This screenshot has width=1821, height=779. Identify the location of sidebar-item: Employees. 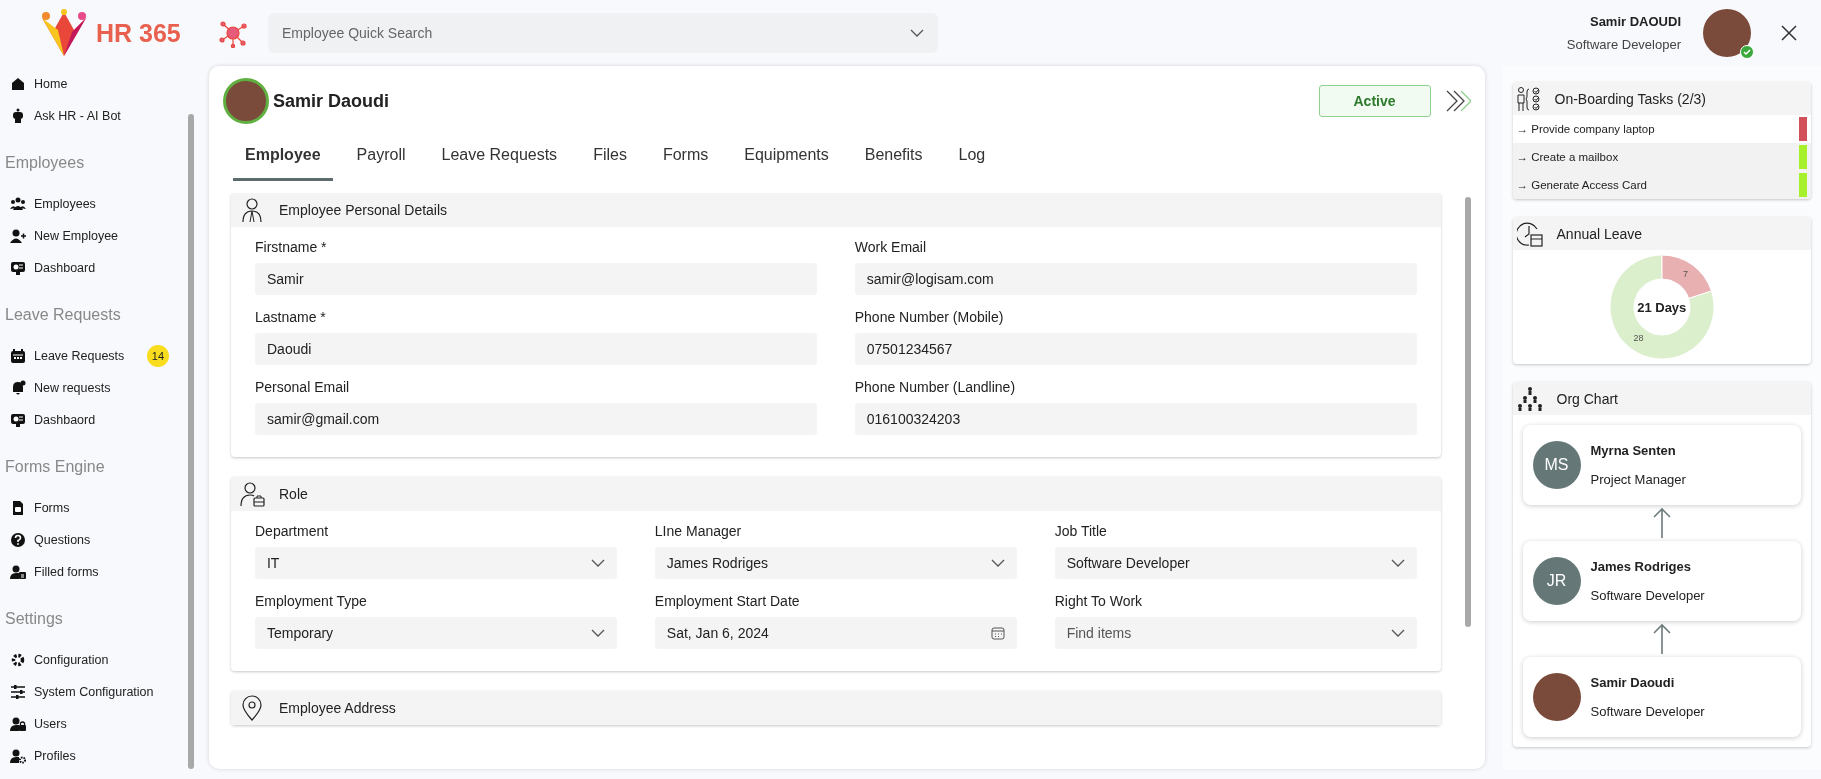
(99, 204).